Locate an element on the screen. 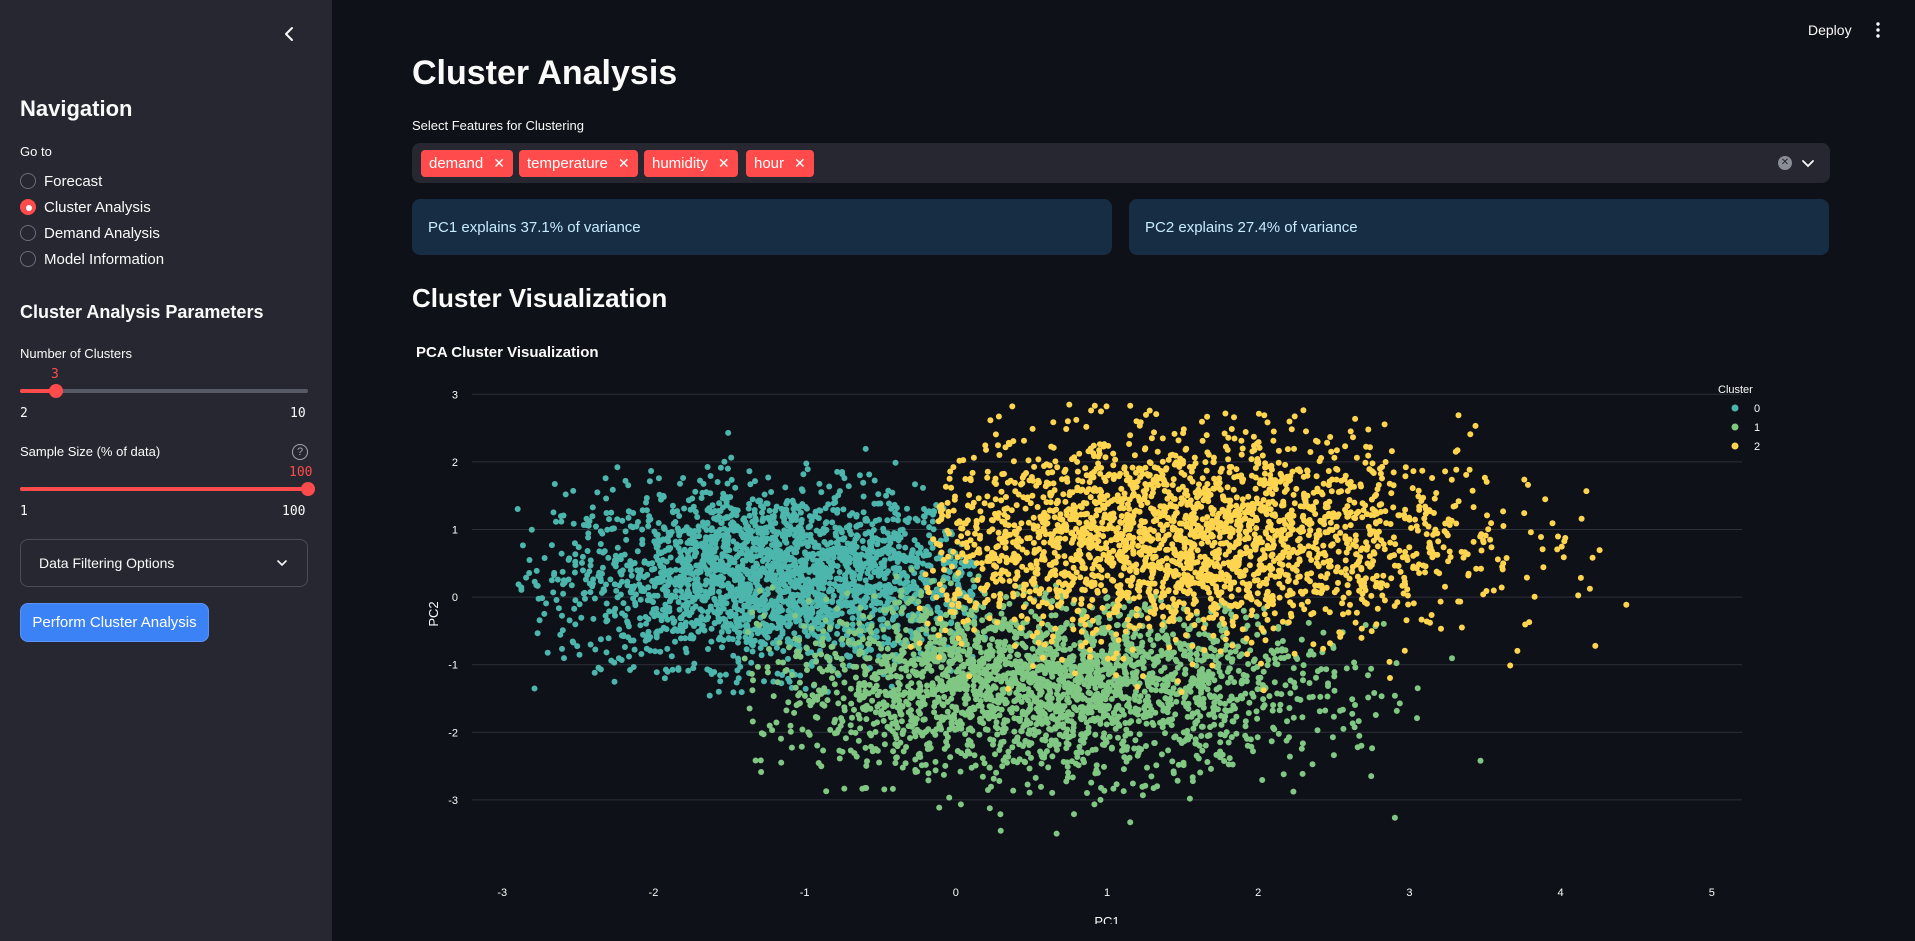 The height and width of the screenshot is (941, 1915). data-filtering-expander: Data Filtering Options is located at coordinates (164, 563).